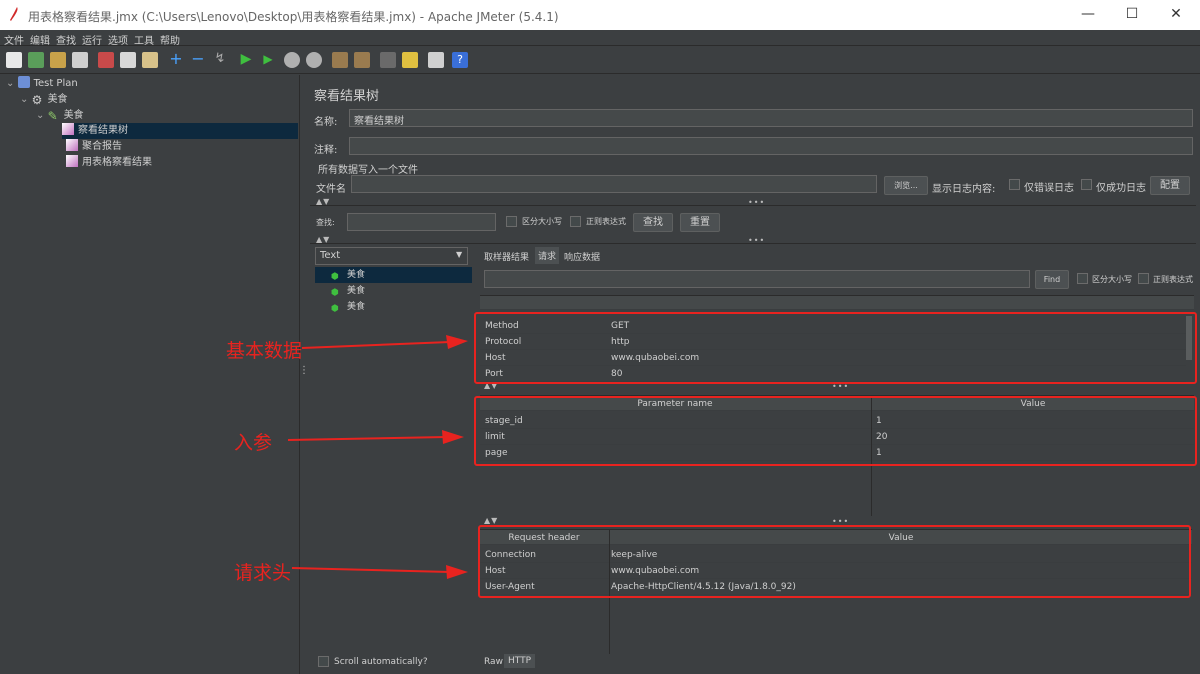  Describe the element at coordinates (92, 39) in the screenshot. I see `menu-run: 运行` at that location.